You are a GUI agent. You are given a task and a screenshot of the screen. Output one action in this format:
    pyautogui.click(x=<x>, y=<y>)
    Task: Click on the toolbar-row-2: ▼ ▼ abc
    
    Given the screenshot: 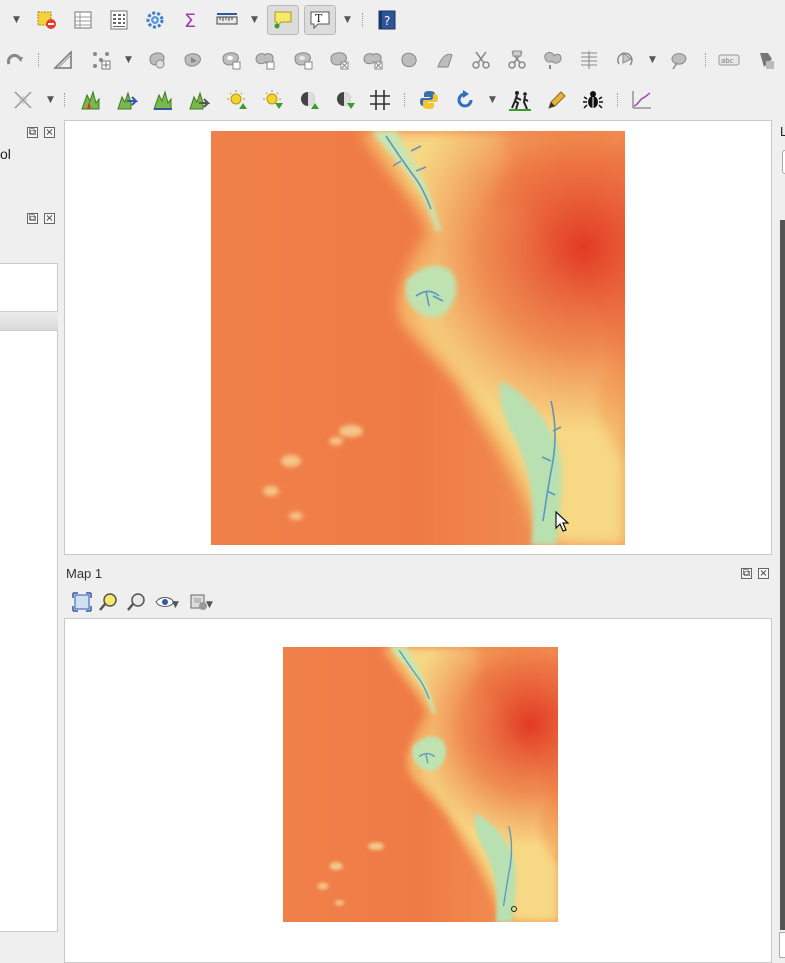 What is the action you would take?
    pyautogui.click(x=392, y=60)
    